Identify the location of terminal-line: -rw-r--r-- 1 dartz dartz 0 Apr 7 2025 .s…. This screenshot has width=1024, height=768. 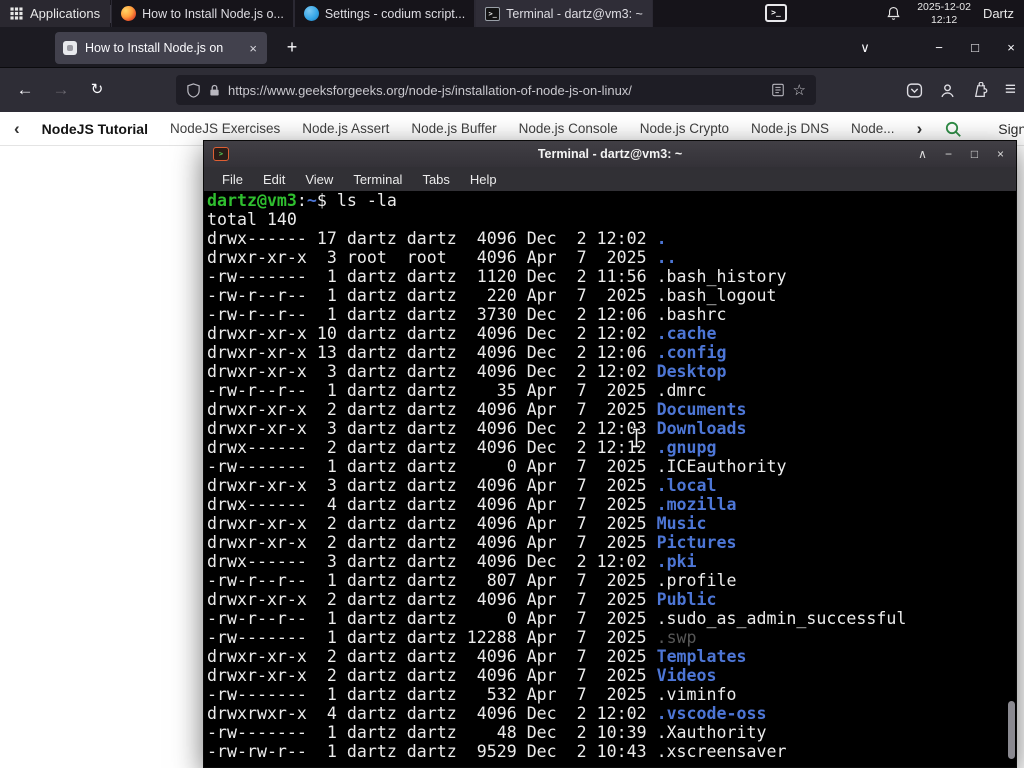
(557, 618).